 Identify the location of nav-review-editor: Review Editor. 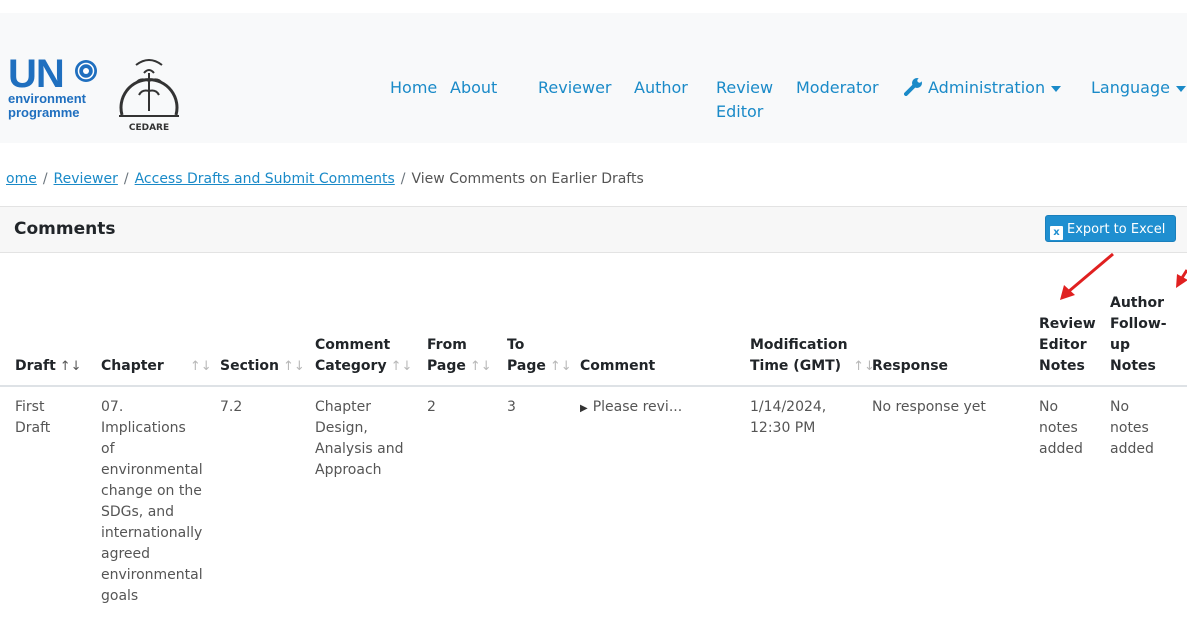
(744, 100).